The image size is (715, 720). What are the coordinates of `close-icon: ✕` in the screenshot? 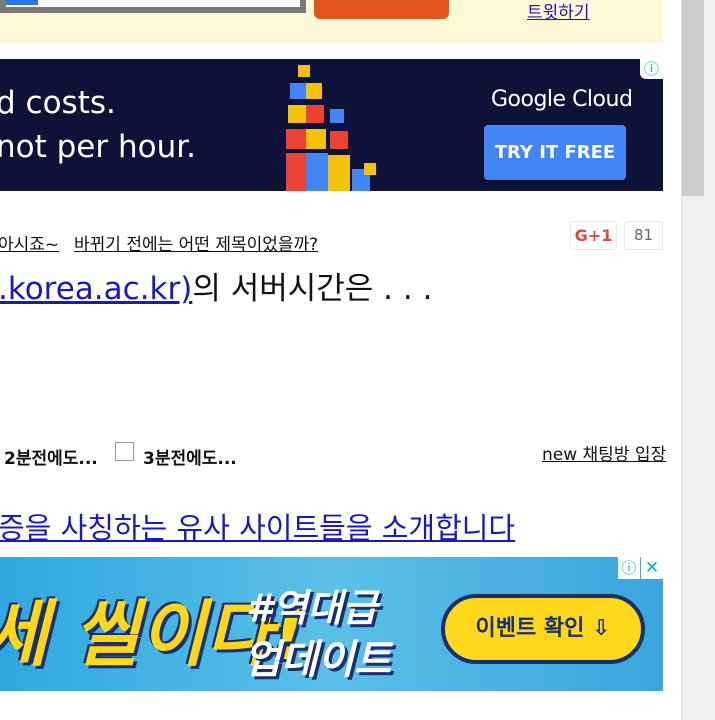 It's located at (652, 568).